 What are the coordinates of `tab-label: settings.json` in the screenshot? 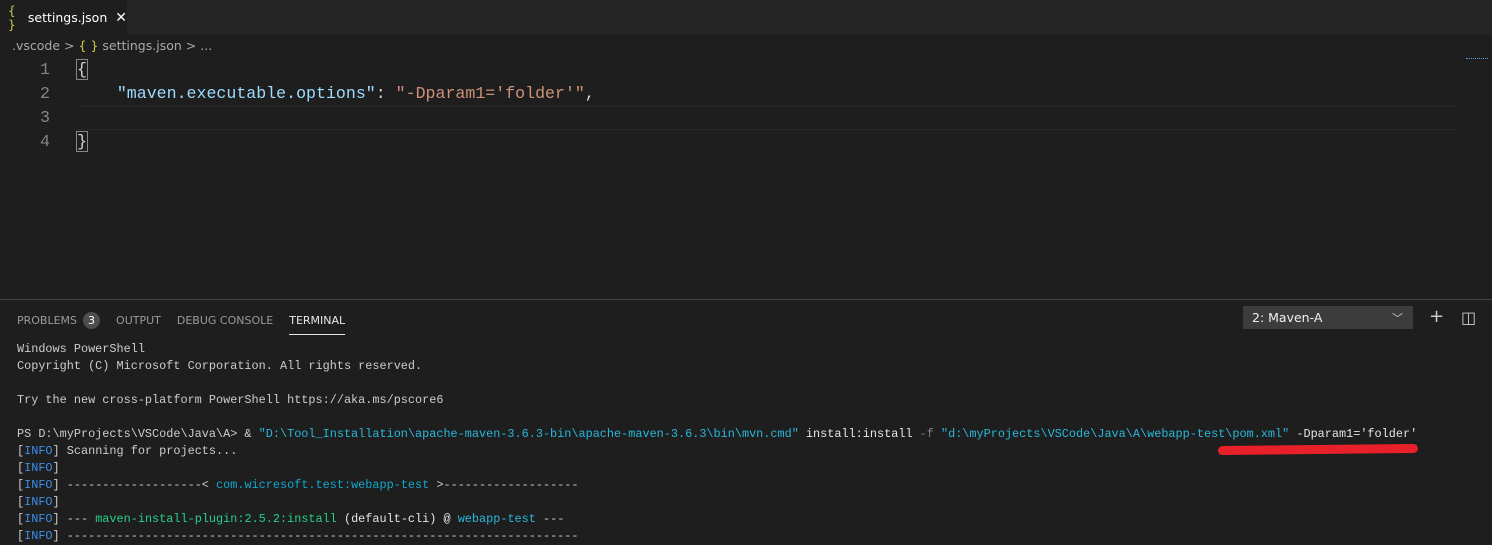 It's located at (67, 17).